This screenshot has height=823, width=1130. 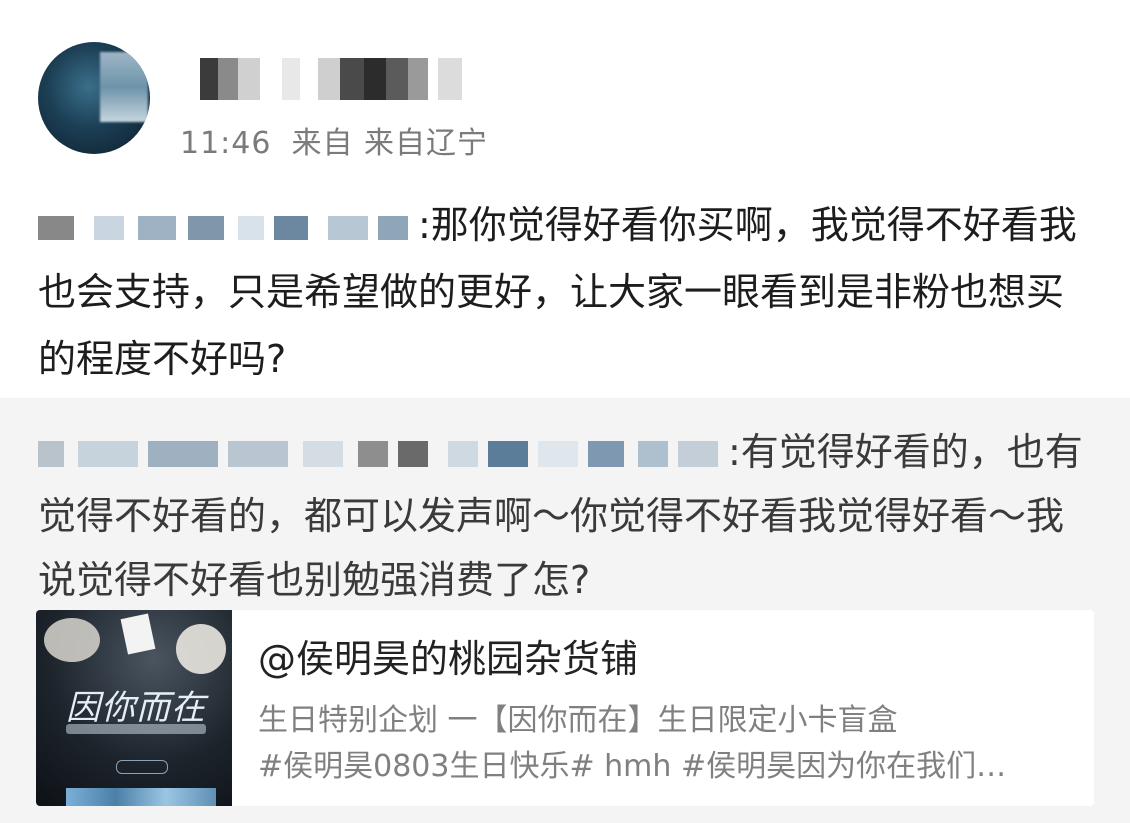 I want to click on card-thumbnail: 因你而在, so click(x=134, y=708).